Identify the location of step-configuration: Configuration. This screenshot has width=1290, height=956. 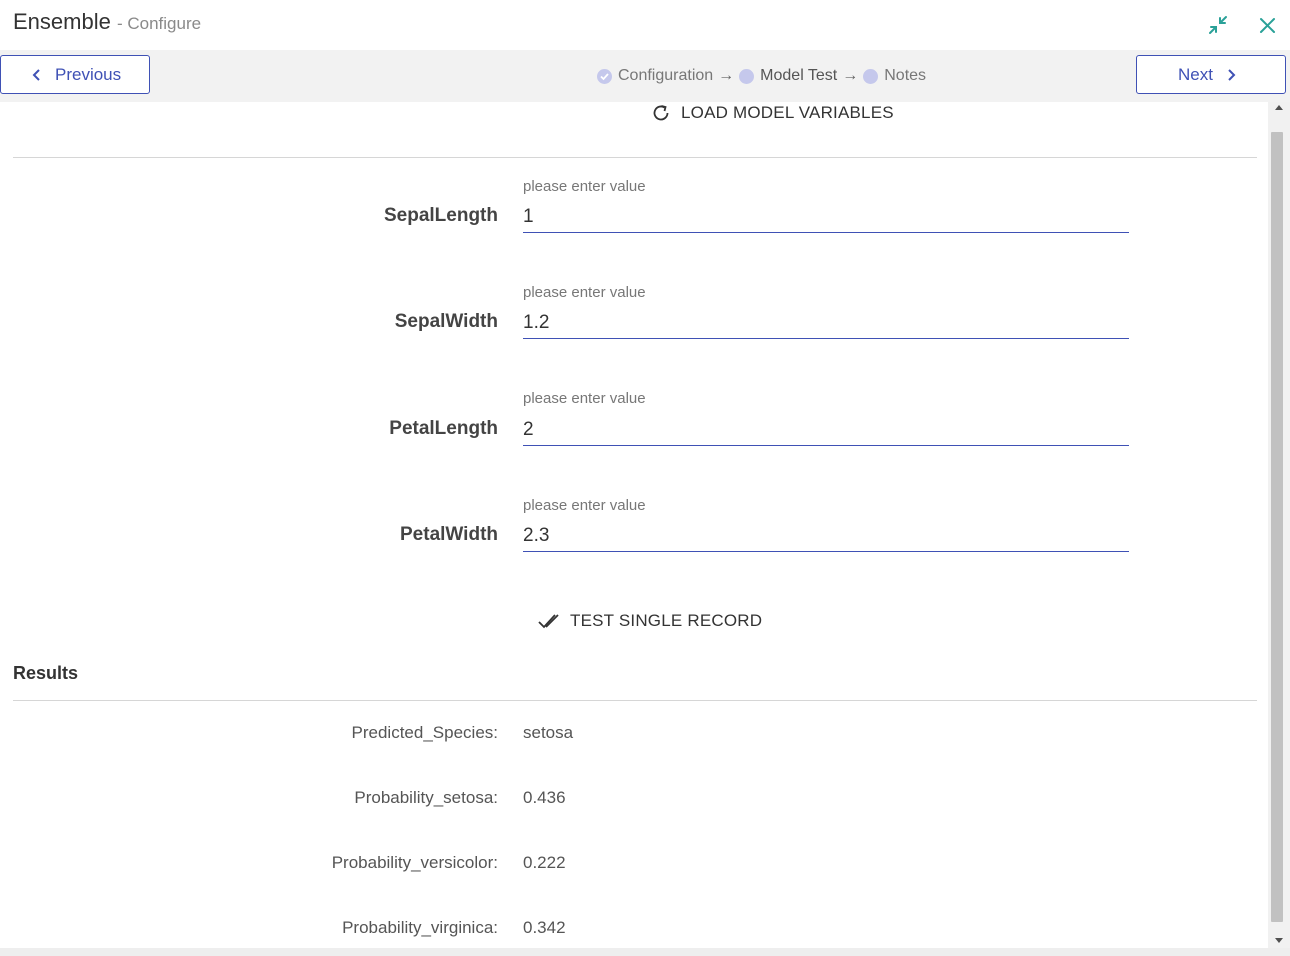
(655, 76).